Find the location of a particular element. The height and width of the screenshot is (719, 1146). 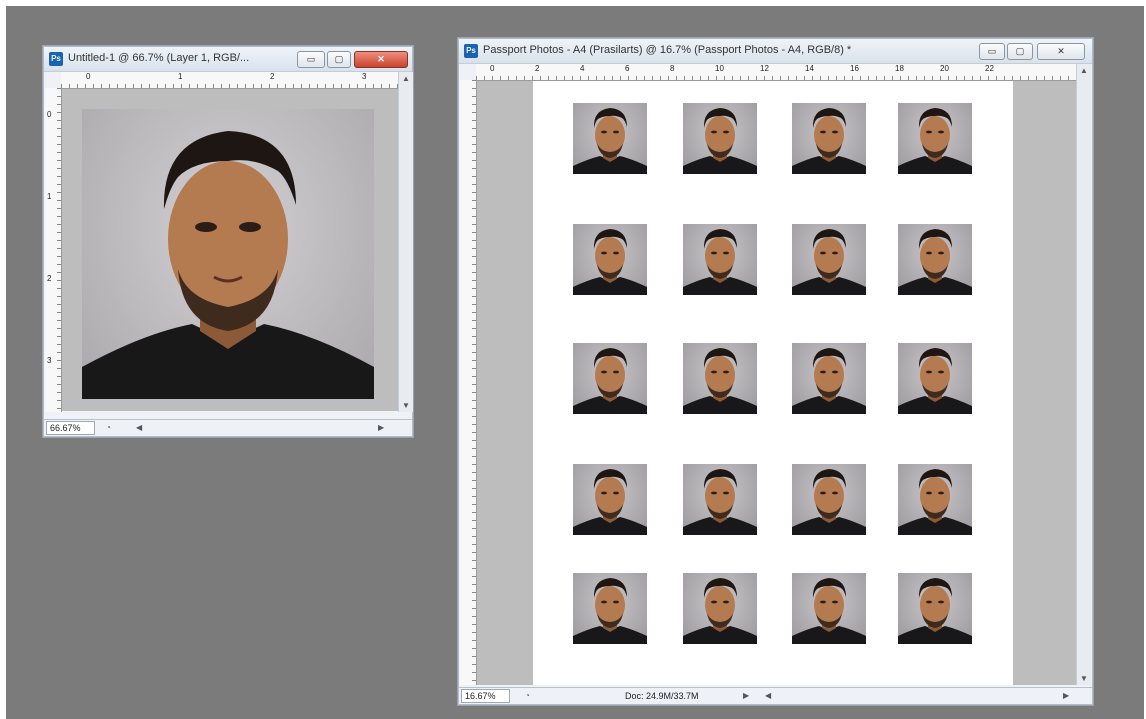

source-canvas-area is located at coordinates (230, 250).